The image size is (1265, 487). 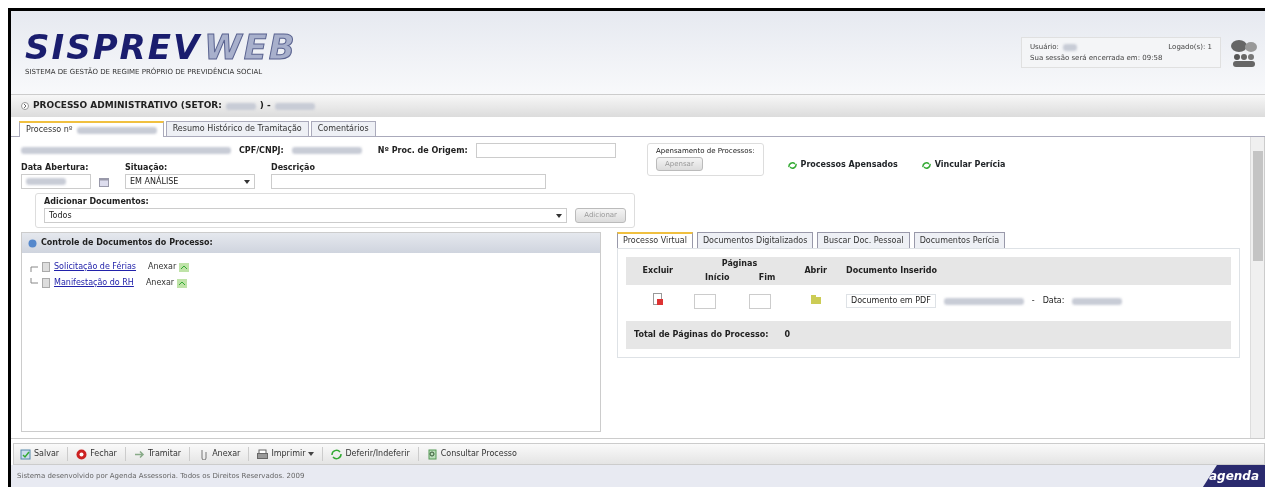 I want to click on column-header: Excluir, so click(x=658, y=271).